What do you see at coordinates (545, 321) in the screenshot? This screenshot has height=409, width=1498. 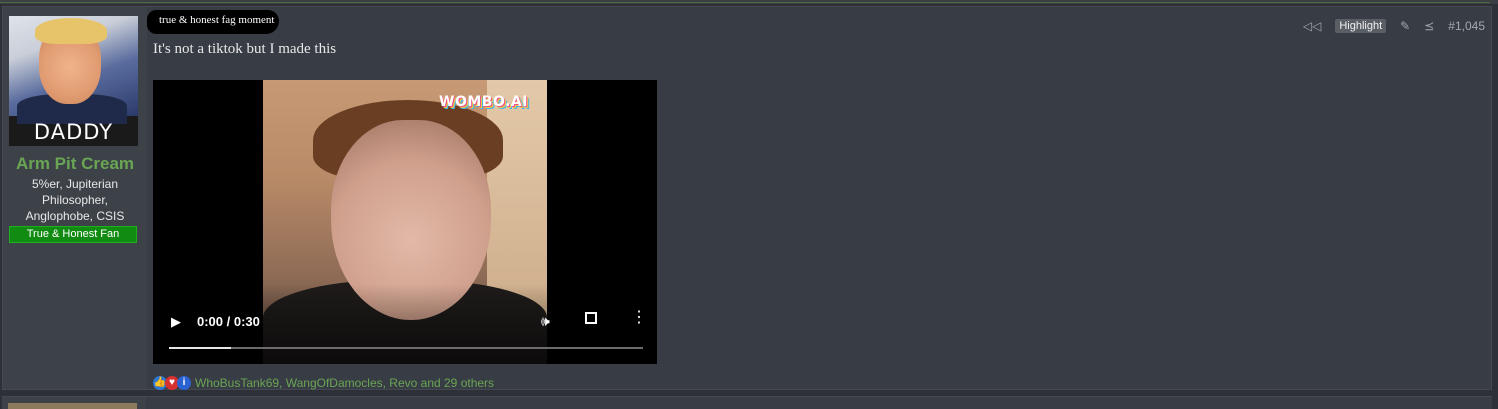 I see `volume-icon: 🕪` at bounding box center [545, 321].